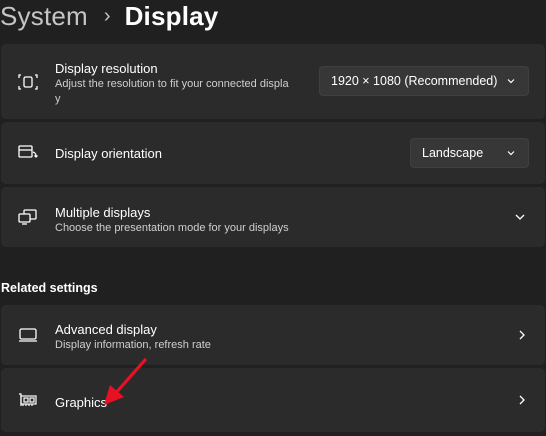  I want to click on orientation-icon, so click(28, 153).